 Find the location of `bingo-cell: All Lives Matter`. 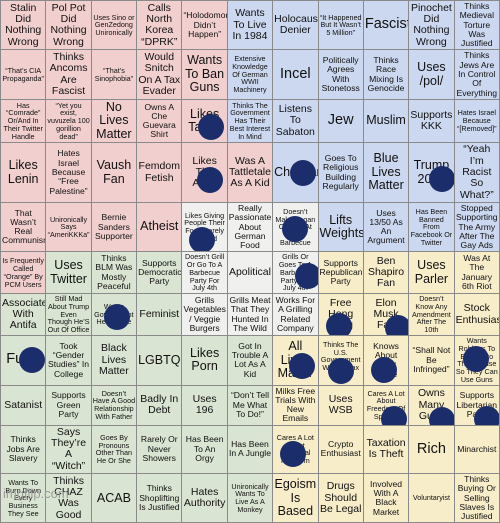

bingo-cell: All Lives Matter is located at coordinates (295, 360).